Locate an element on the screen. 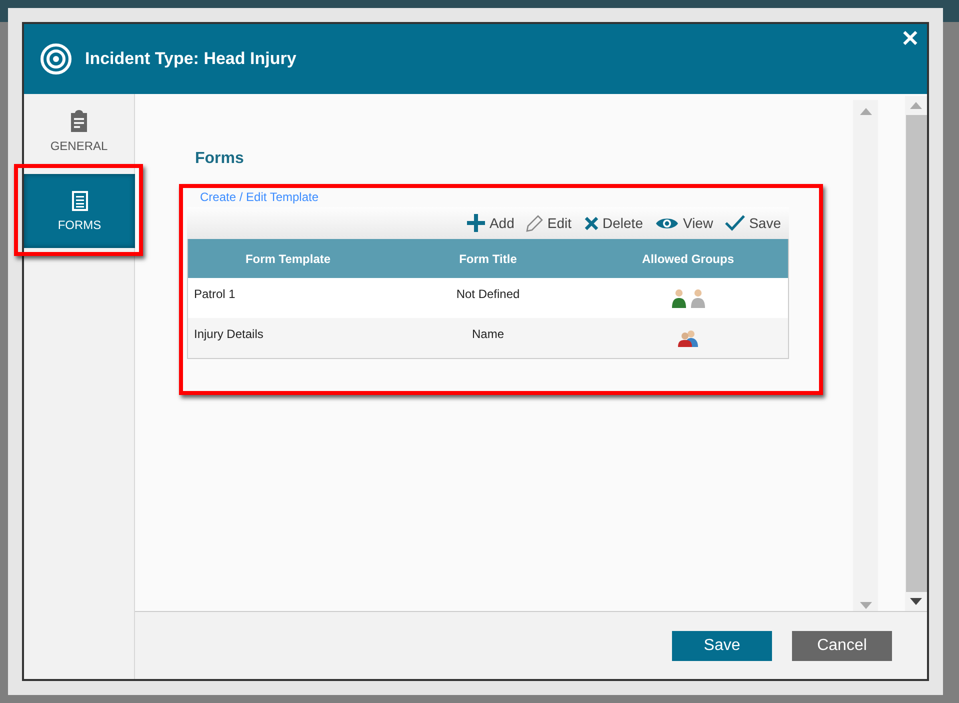 The width and height of the screenshot is (959, 703). table-cell-text: Patrol 1 is located at coordinates (214, 295).